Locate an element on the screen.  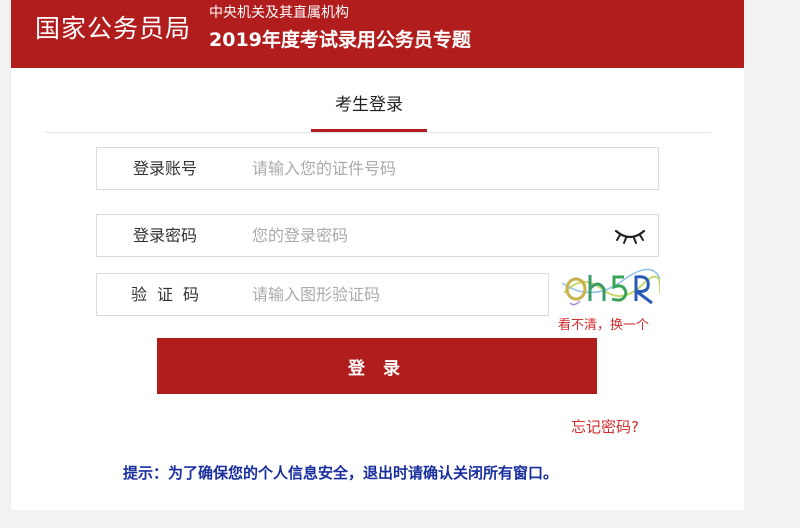
captcha-input is located at coordinates (422, 294).